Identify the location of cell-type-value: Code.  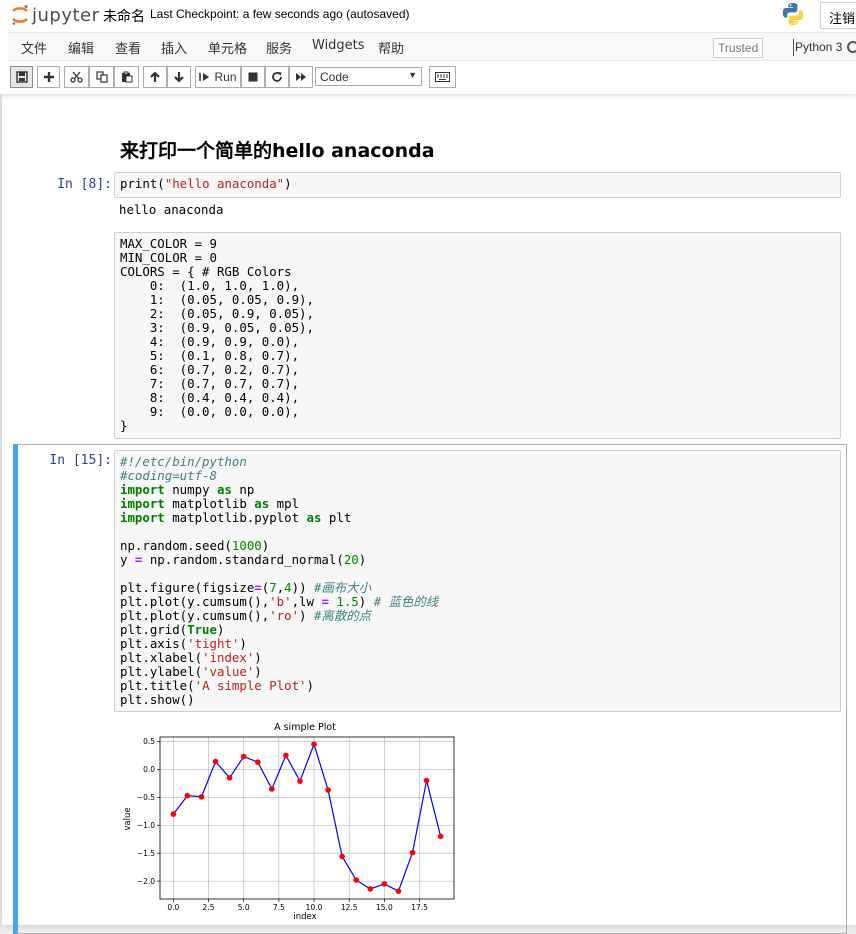
(334, 77).